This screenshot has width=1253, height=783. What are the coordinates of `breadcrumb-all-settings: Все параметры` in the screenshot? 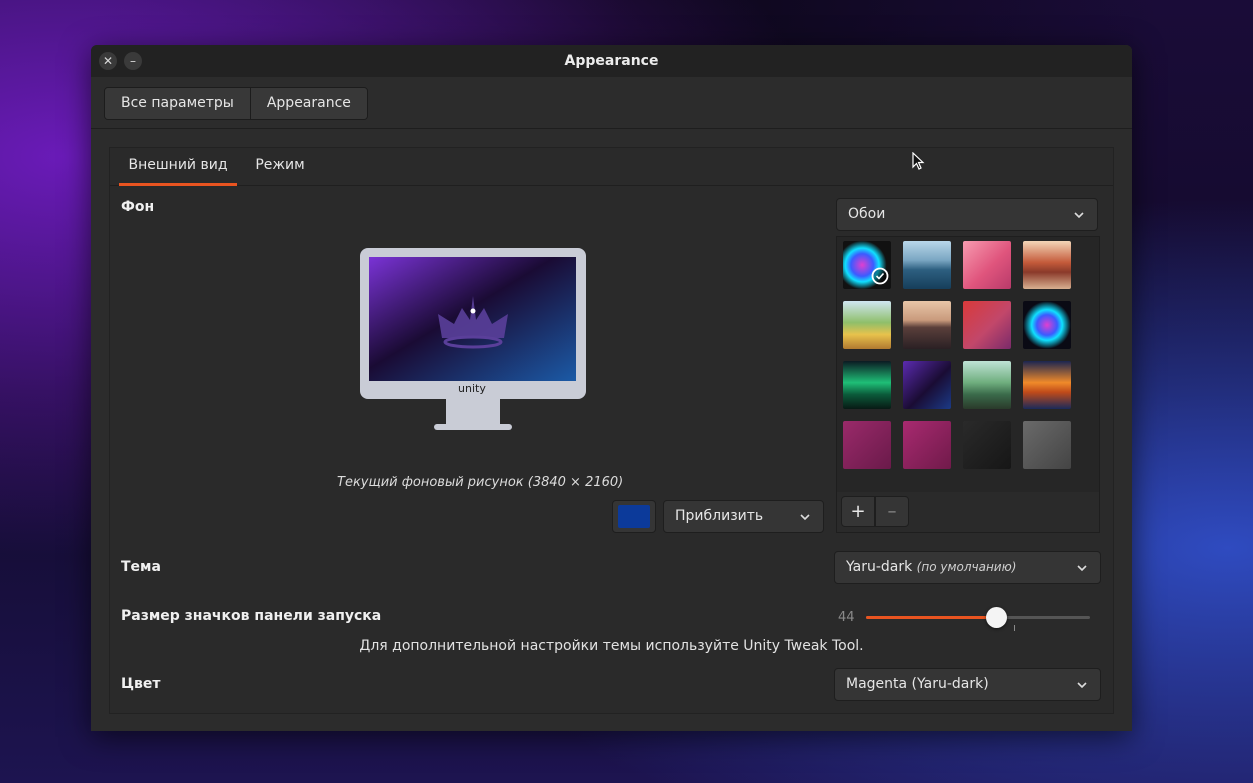 It's located at (177, 103).